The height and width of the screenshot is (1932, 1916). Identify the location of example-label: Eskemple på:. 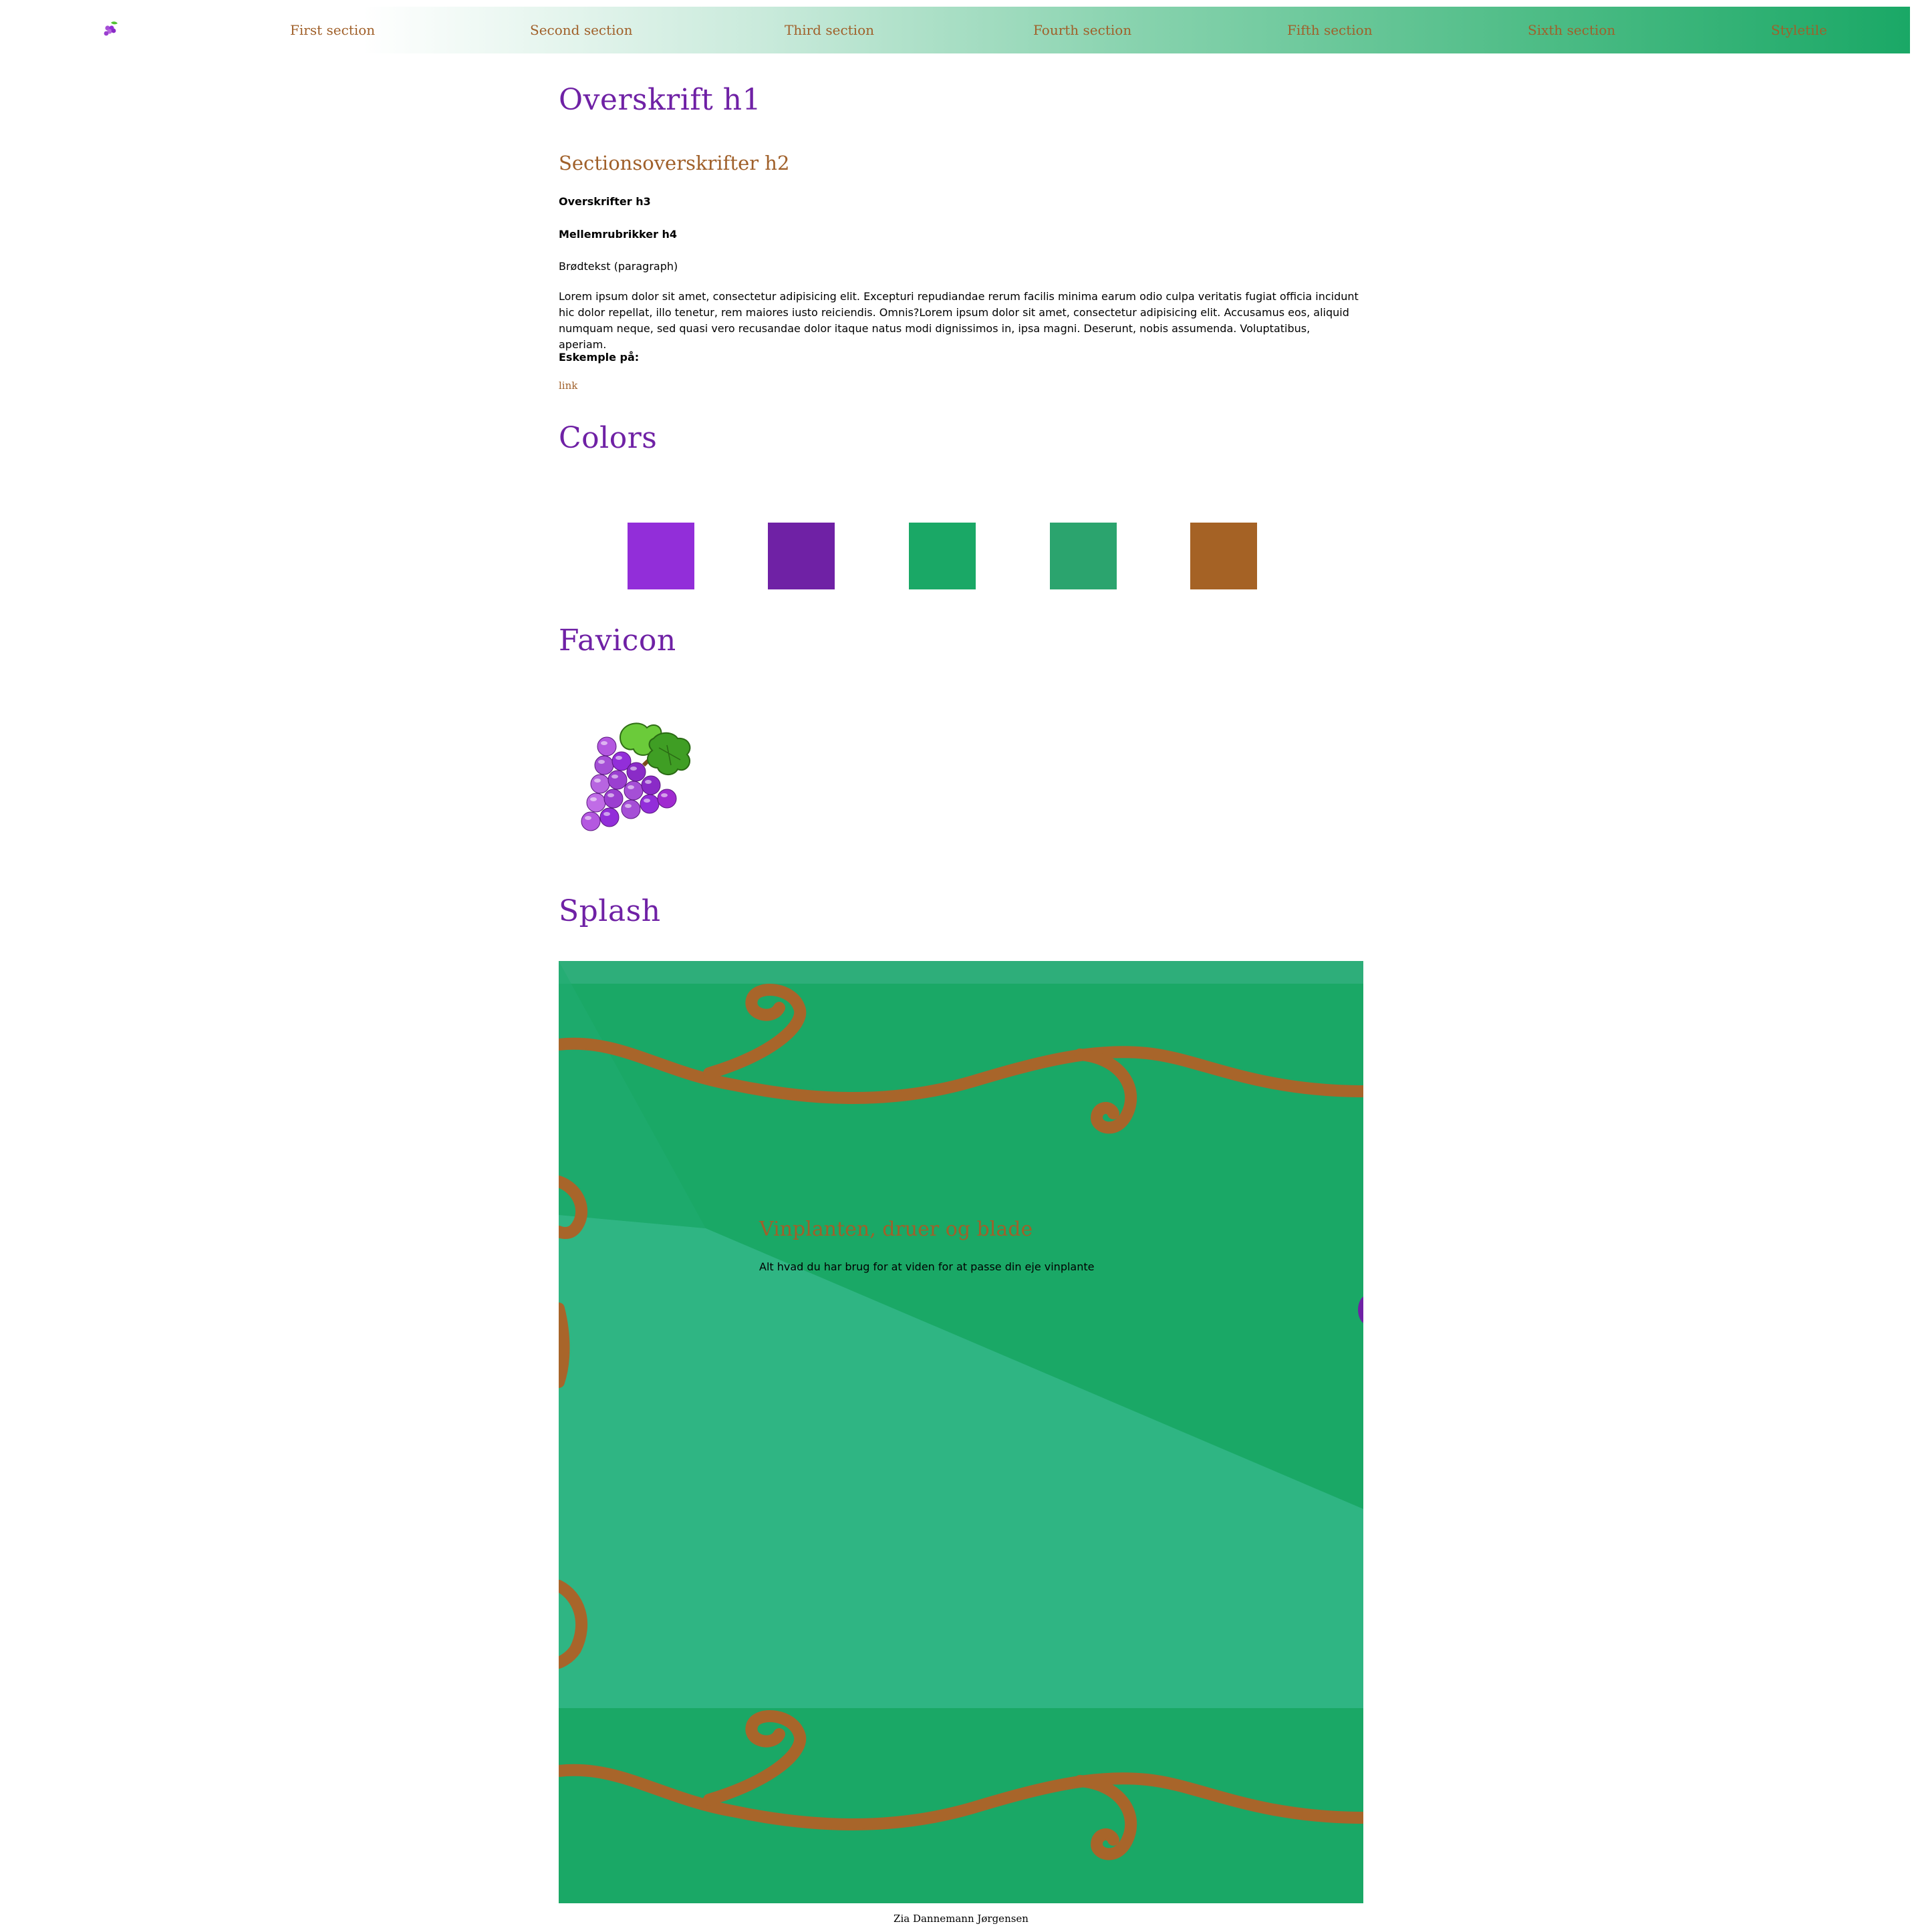
(599, 357).